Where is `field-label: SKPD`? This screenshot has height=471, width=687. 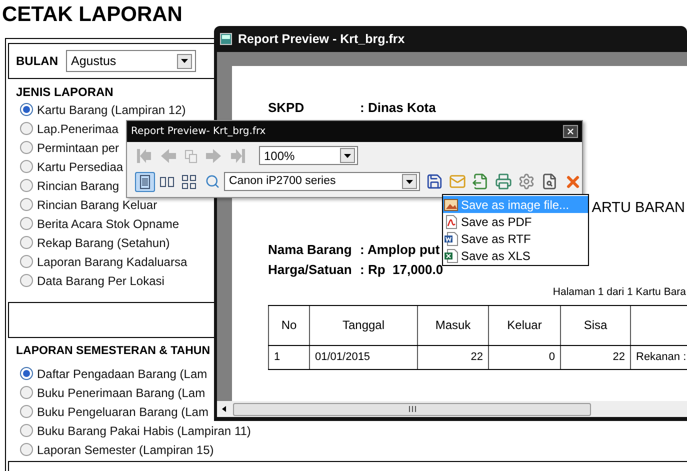 field-label: SKPD is located at coordinates (287, 106).